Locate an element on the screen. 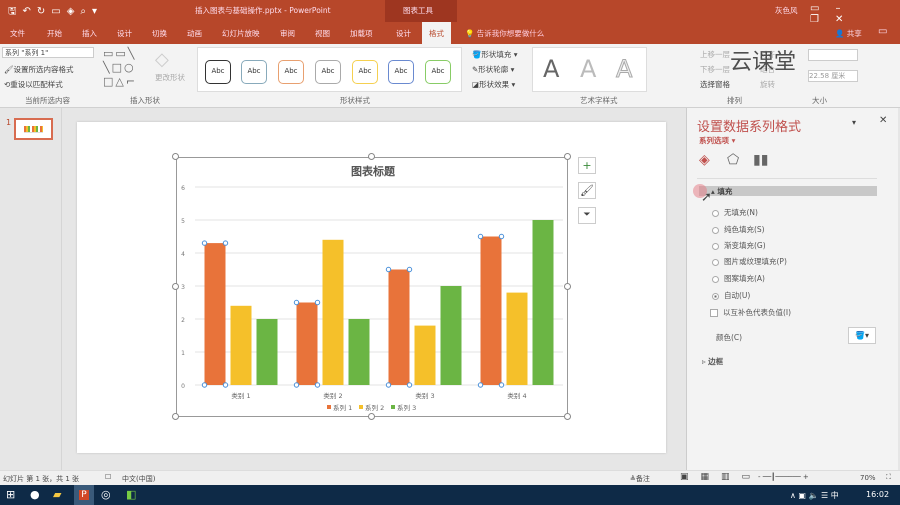  app-icon: ◎ is located at coordinates (106, 494).